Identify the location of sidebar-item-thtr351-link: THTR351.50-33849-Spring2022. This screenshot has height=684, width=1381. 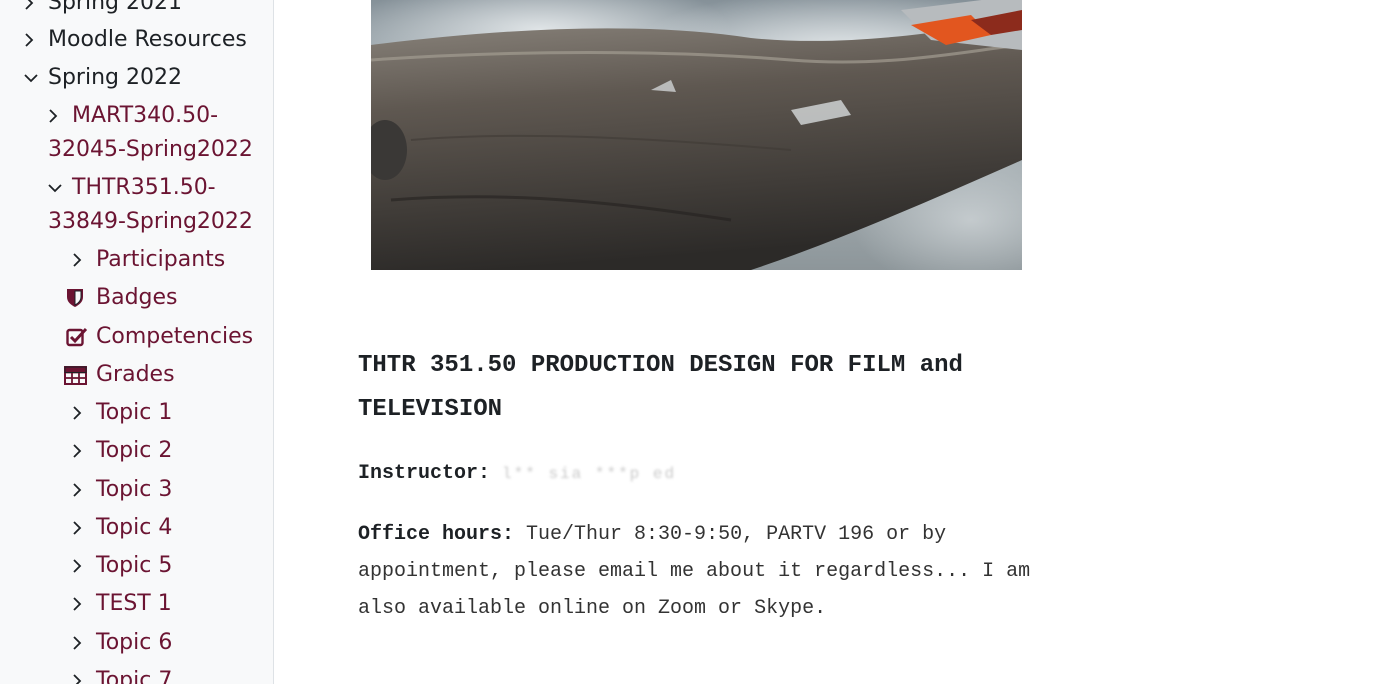
(155, 205).